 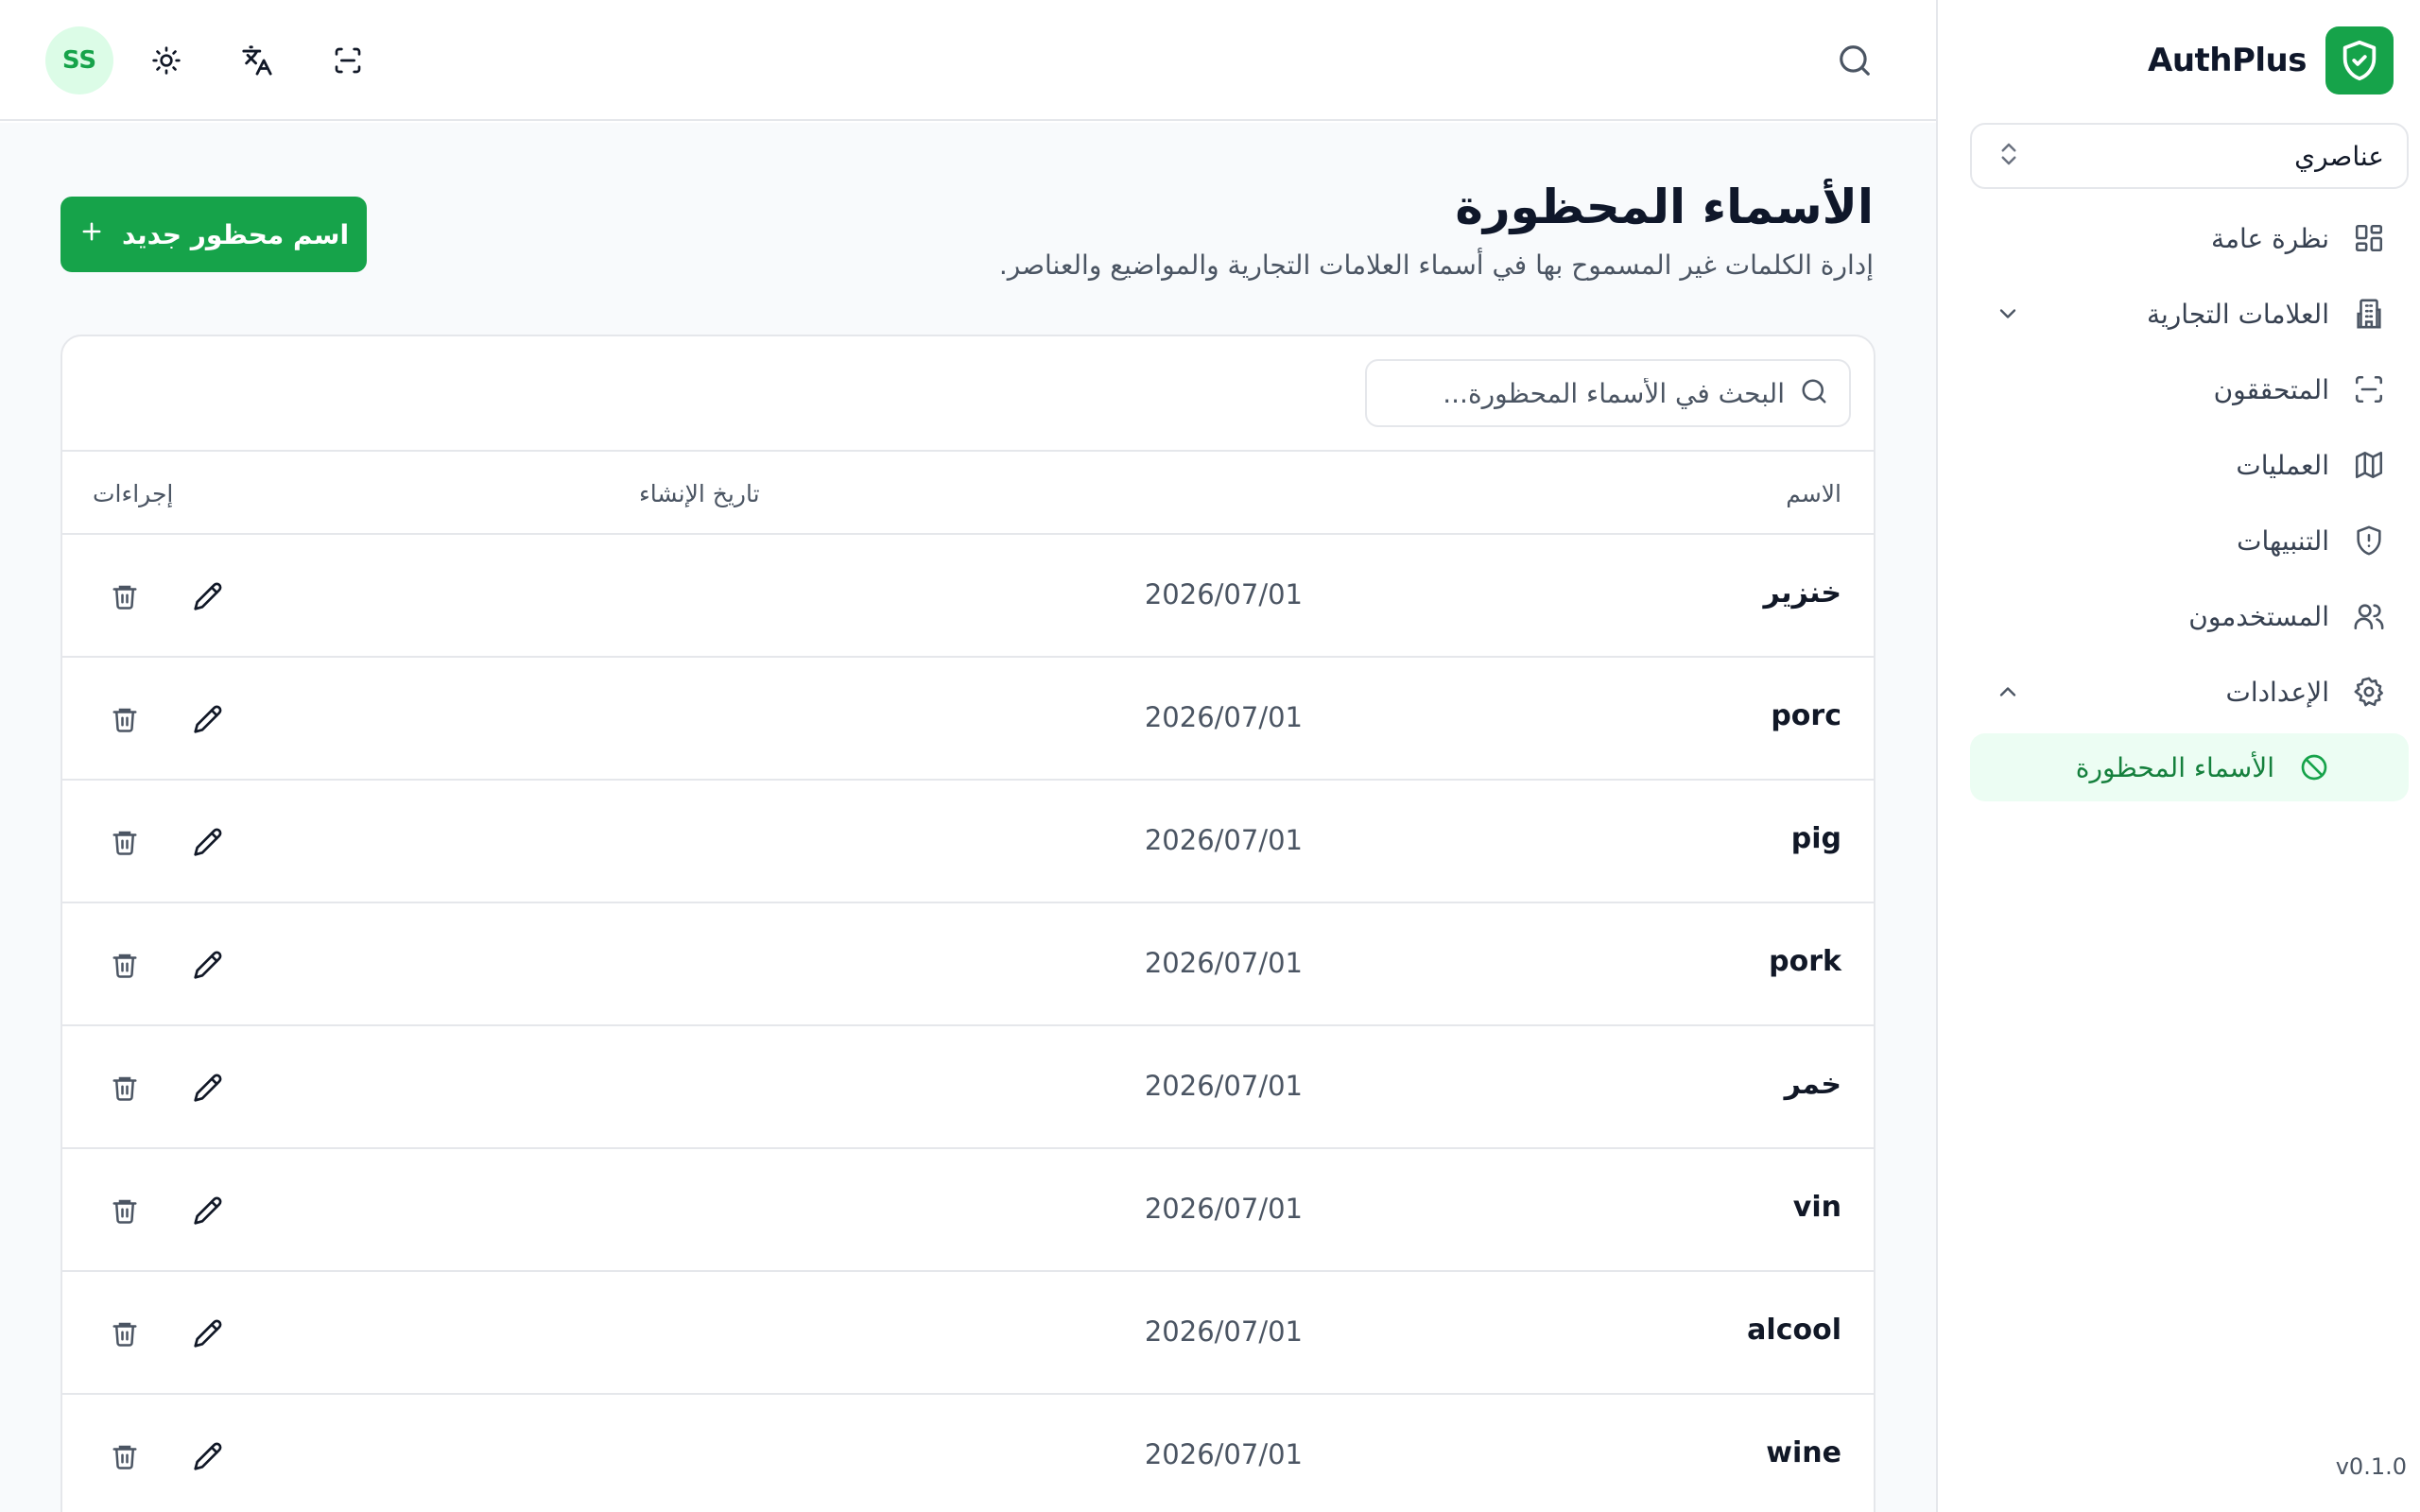 I want to click on sidebar-item-operations: العمليات, so click(x=2189, y=465).